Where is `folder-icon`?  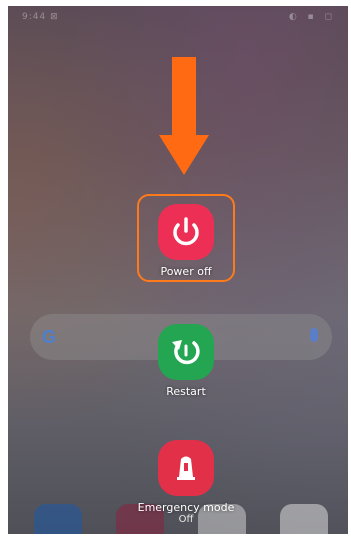
folder-icon is located at coordinates (304, 519).